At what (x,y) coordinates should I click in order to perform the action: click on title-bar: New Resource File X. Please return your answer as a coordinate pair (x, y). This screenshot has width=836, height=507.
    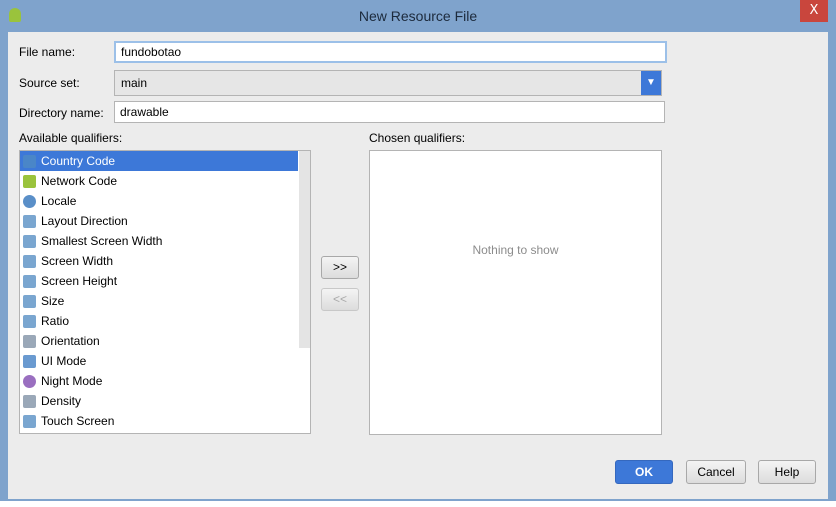
    Looking at the image, I should click on (418, 16).